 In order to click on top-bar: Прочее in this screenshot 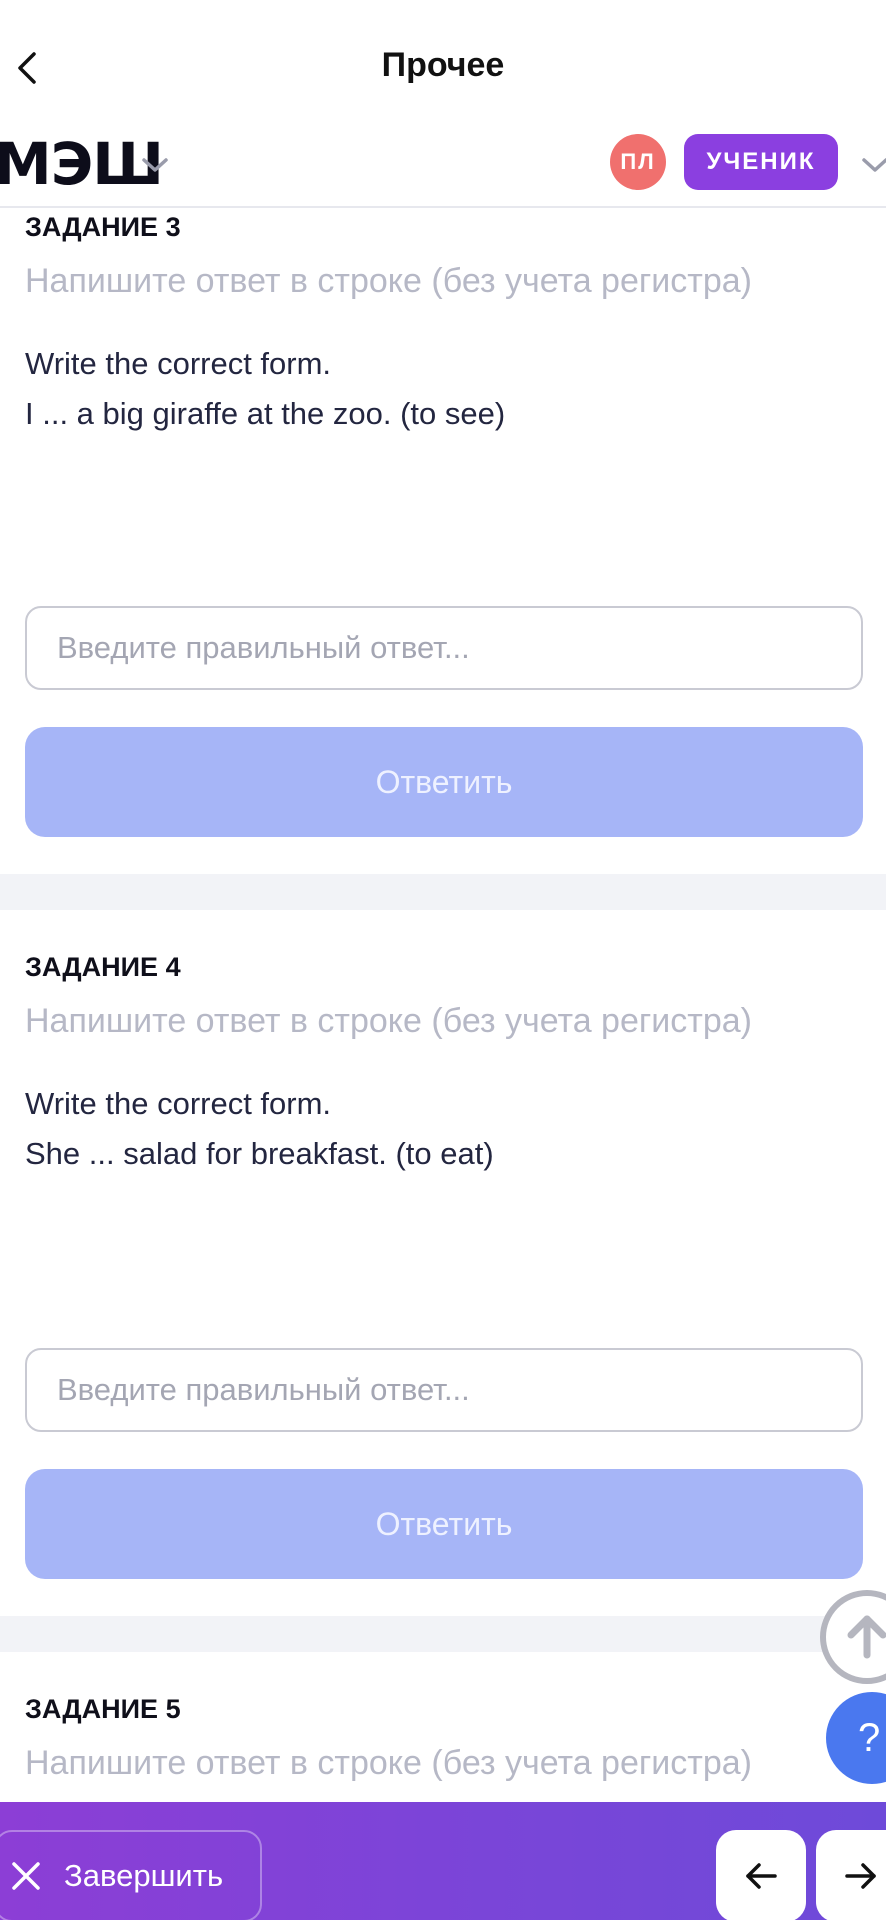, I will do `click(443, 67)`.